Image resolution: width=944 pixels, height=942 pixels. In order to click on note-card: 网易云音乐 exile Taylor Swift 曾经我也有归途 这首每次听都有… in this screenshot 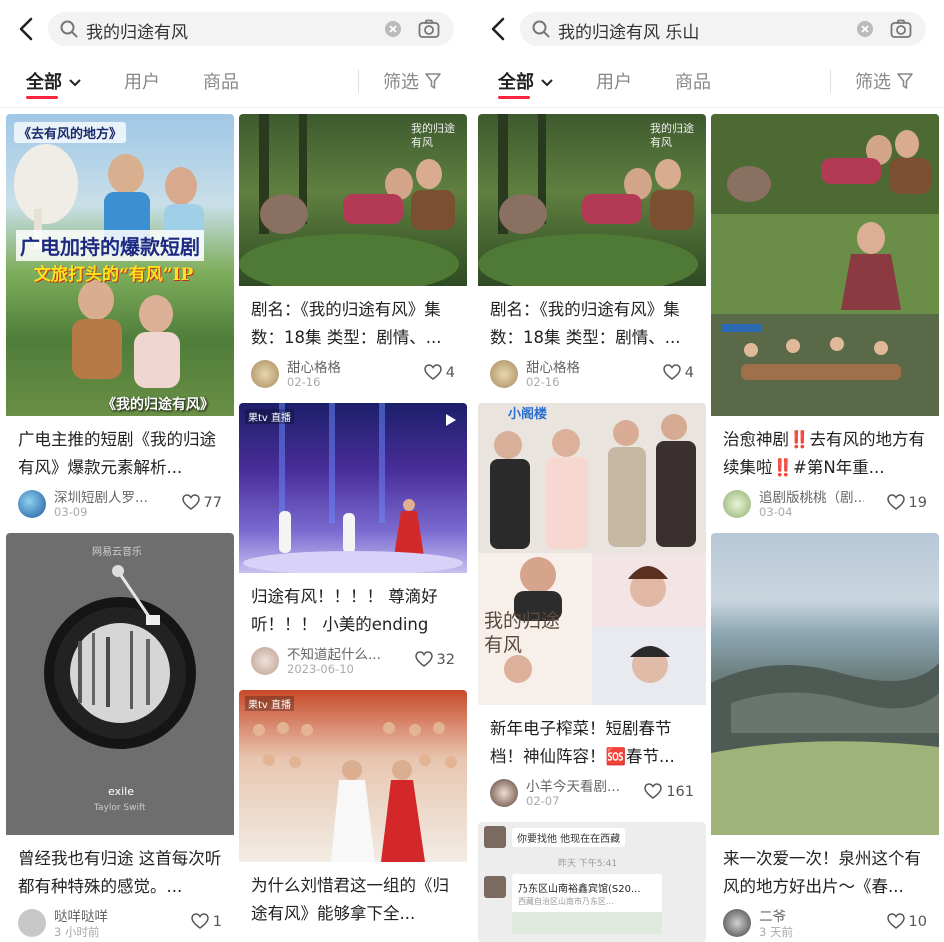, I will do `click(120, 737)`.